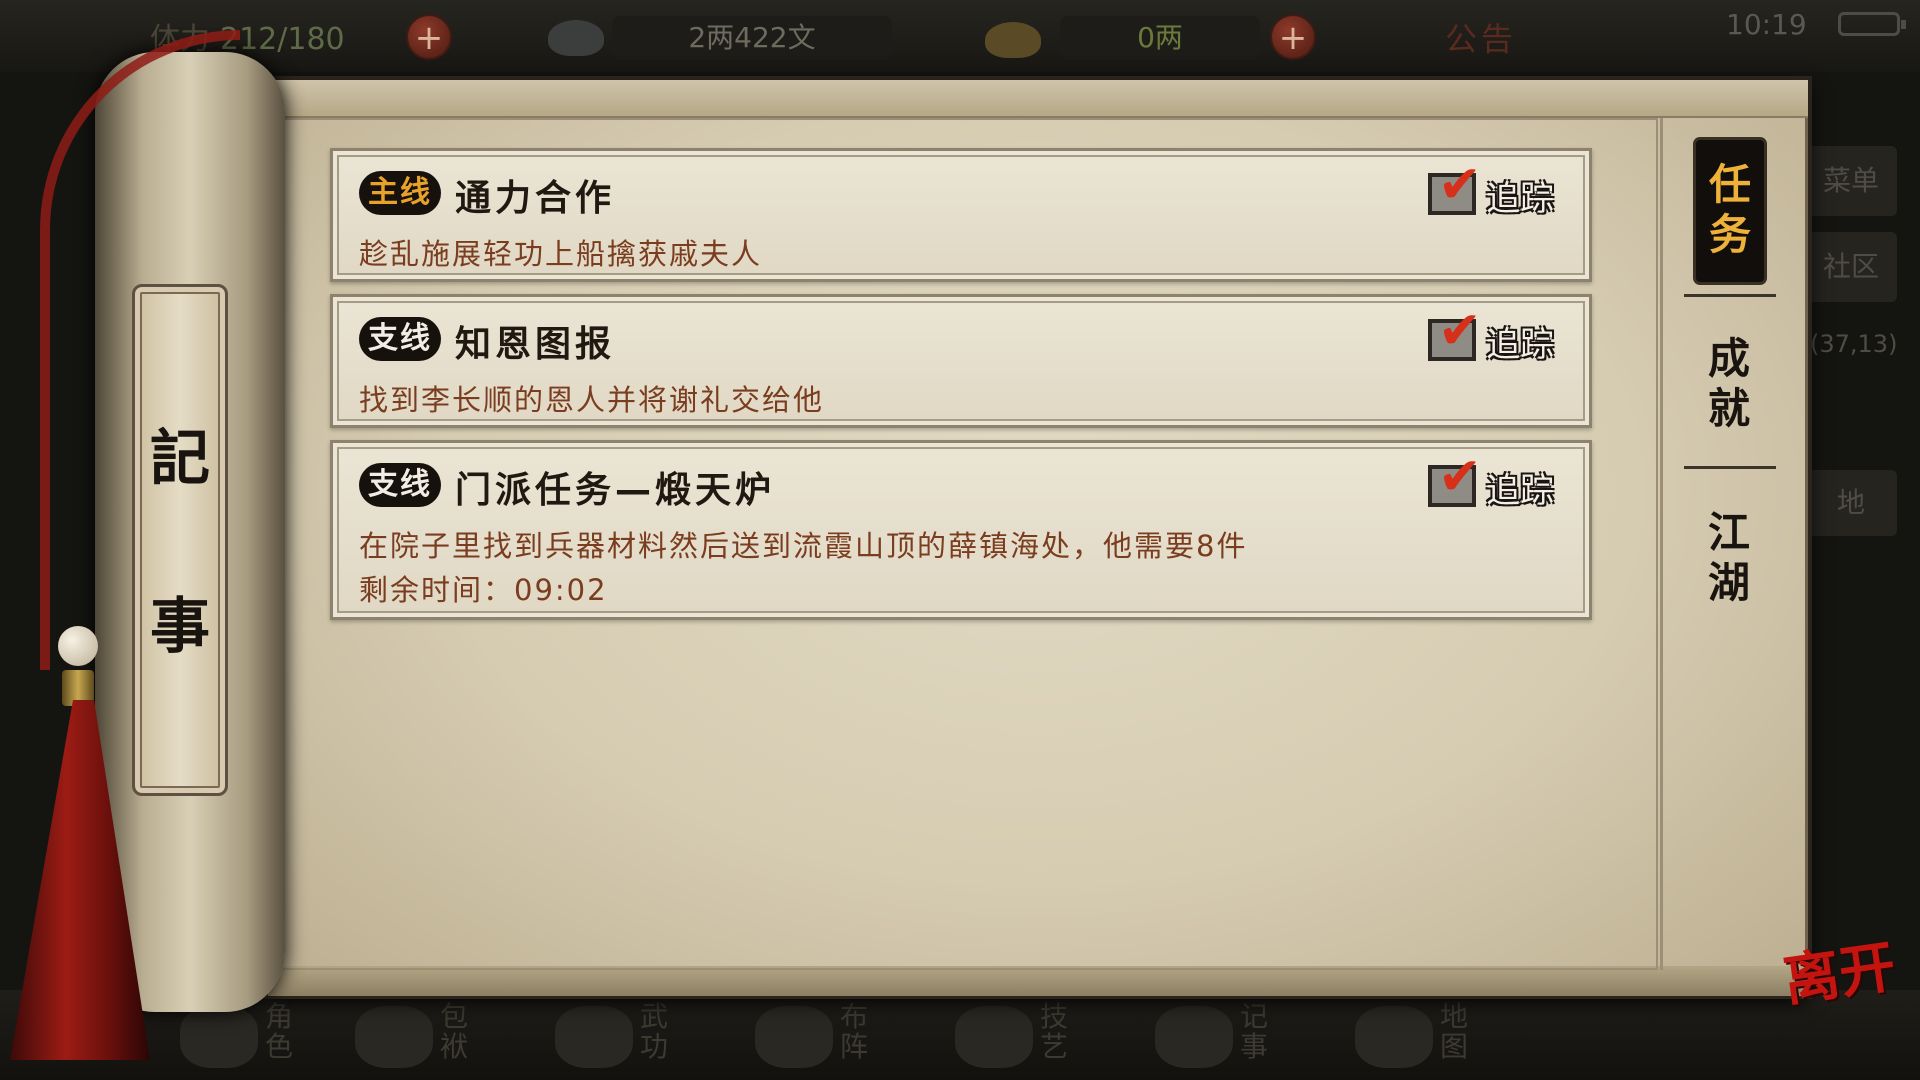 Image resolution: width=1920 pixels, height=1080 pixels. I want to click on nav-journal: 记事, so click(1230, 1036).